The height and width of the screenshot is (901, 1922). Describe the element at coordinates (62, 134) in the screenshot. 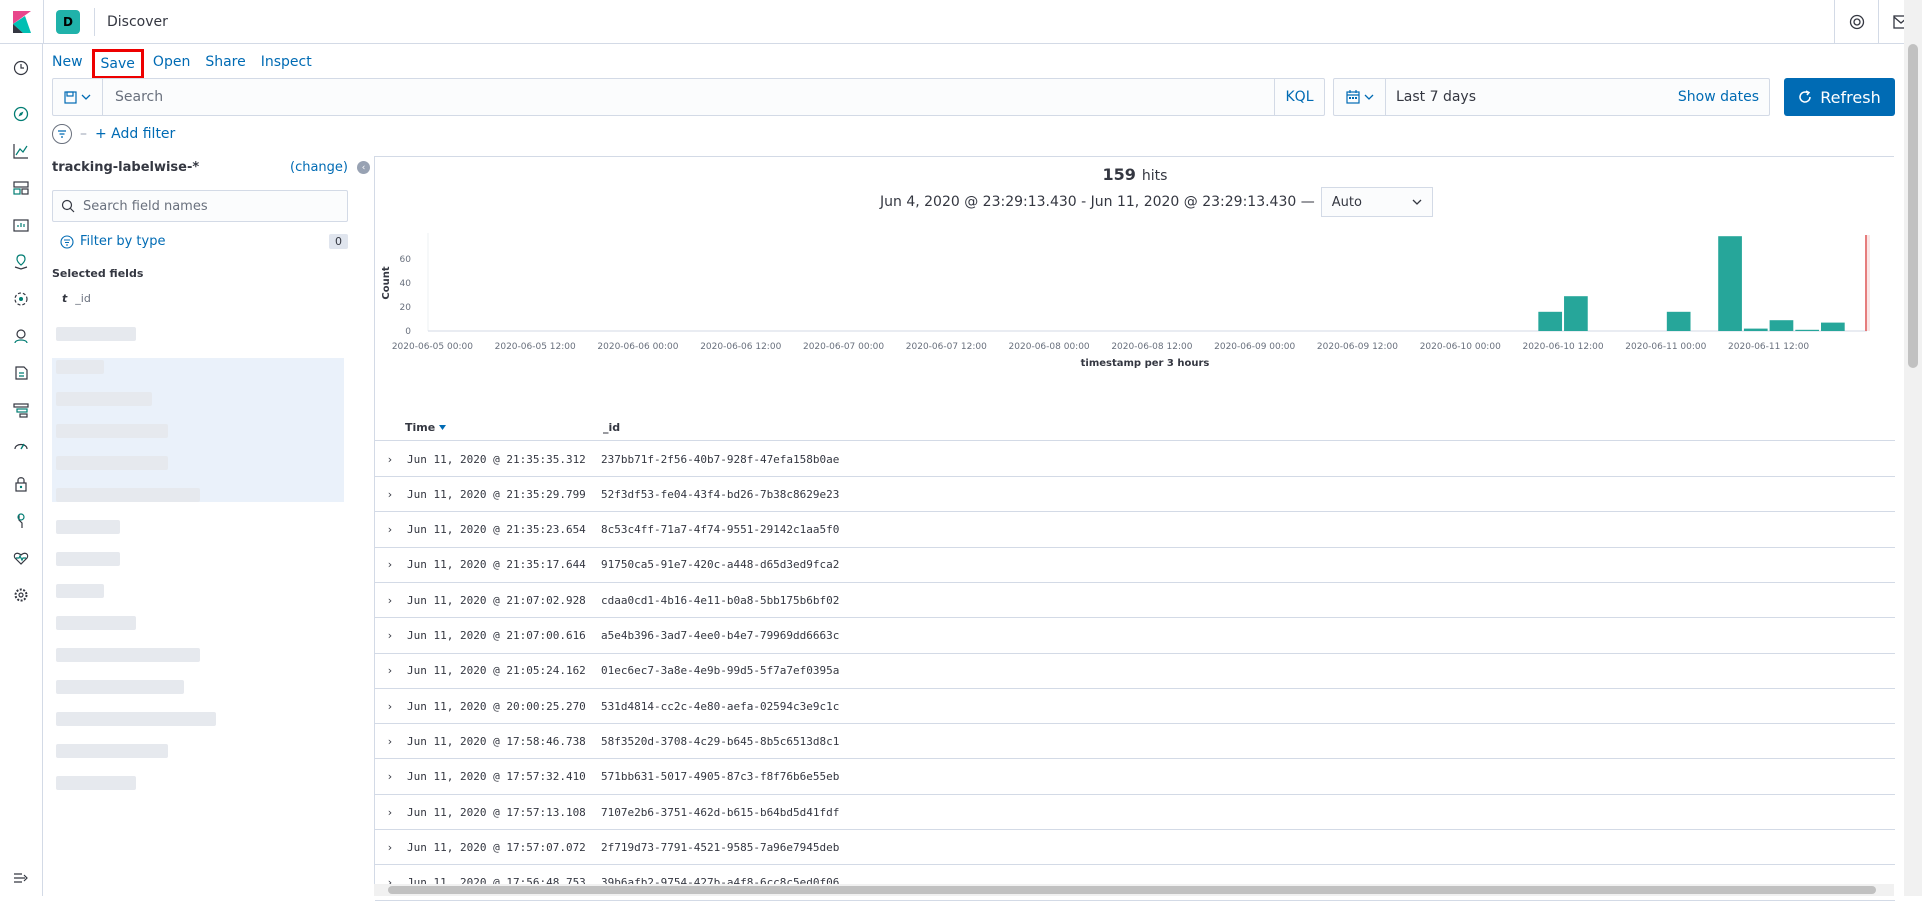

I see `filter-options-button` at that location.